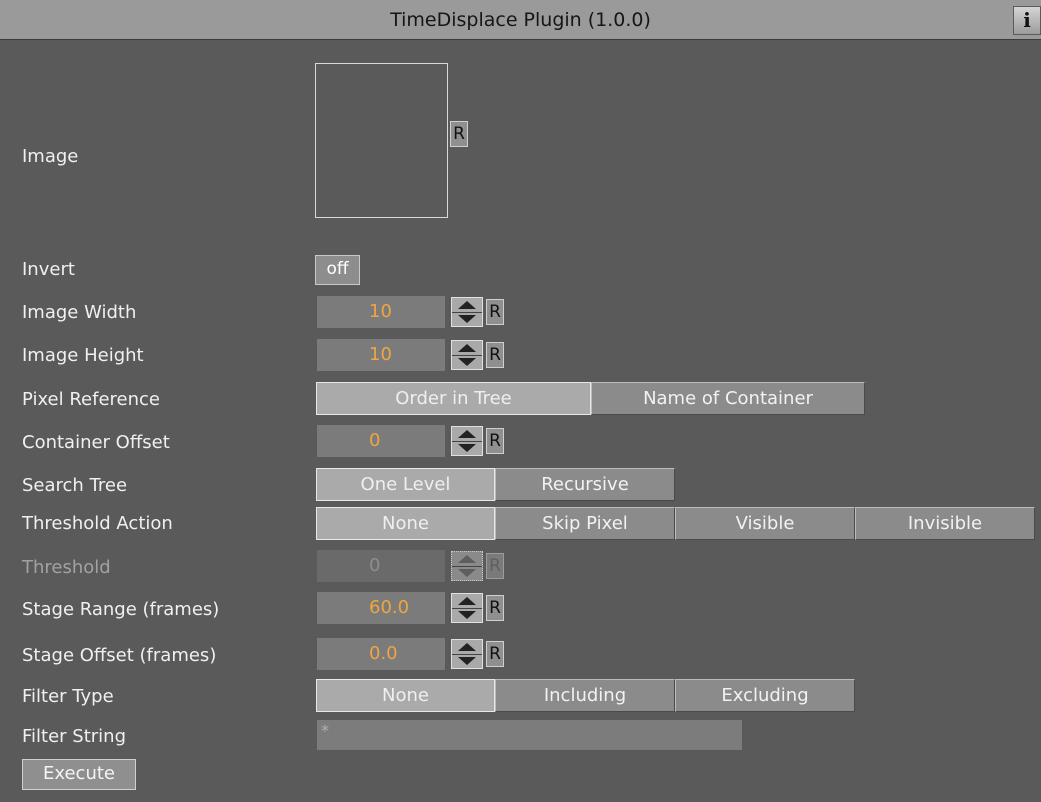 This screenshot has width=1041, height=802. I want to click on image-width-reset-button: R, so click(495, 312).